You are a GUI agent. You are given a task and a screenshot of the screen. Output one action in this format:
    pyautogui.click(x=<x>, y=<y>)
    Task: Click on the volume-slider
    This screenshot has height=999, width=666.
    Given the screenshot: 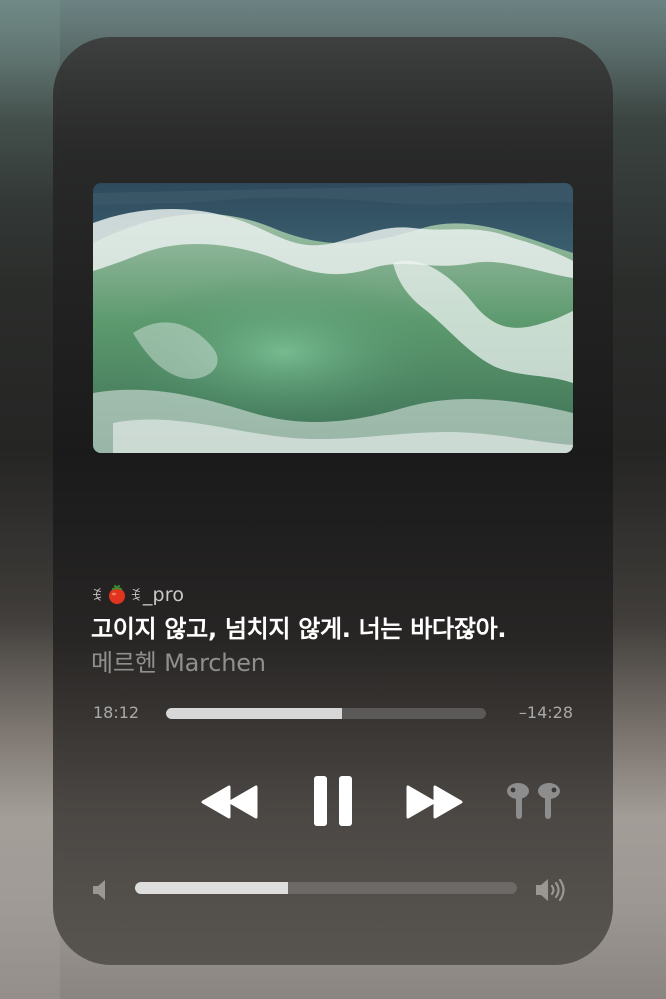 What is the action you would take?
    pyautogui.click(x=326, y=888)
    